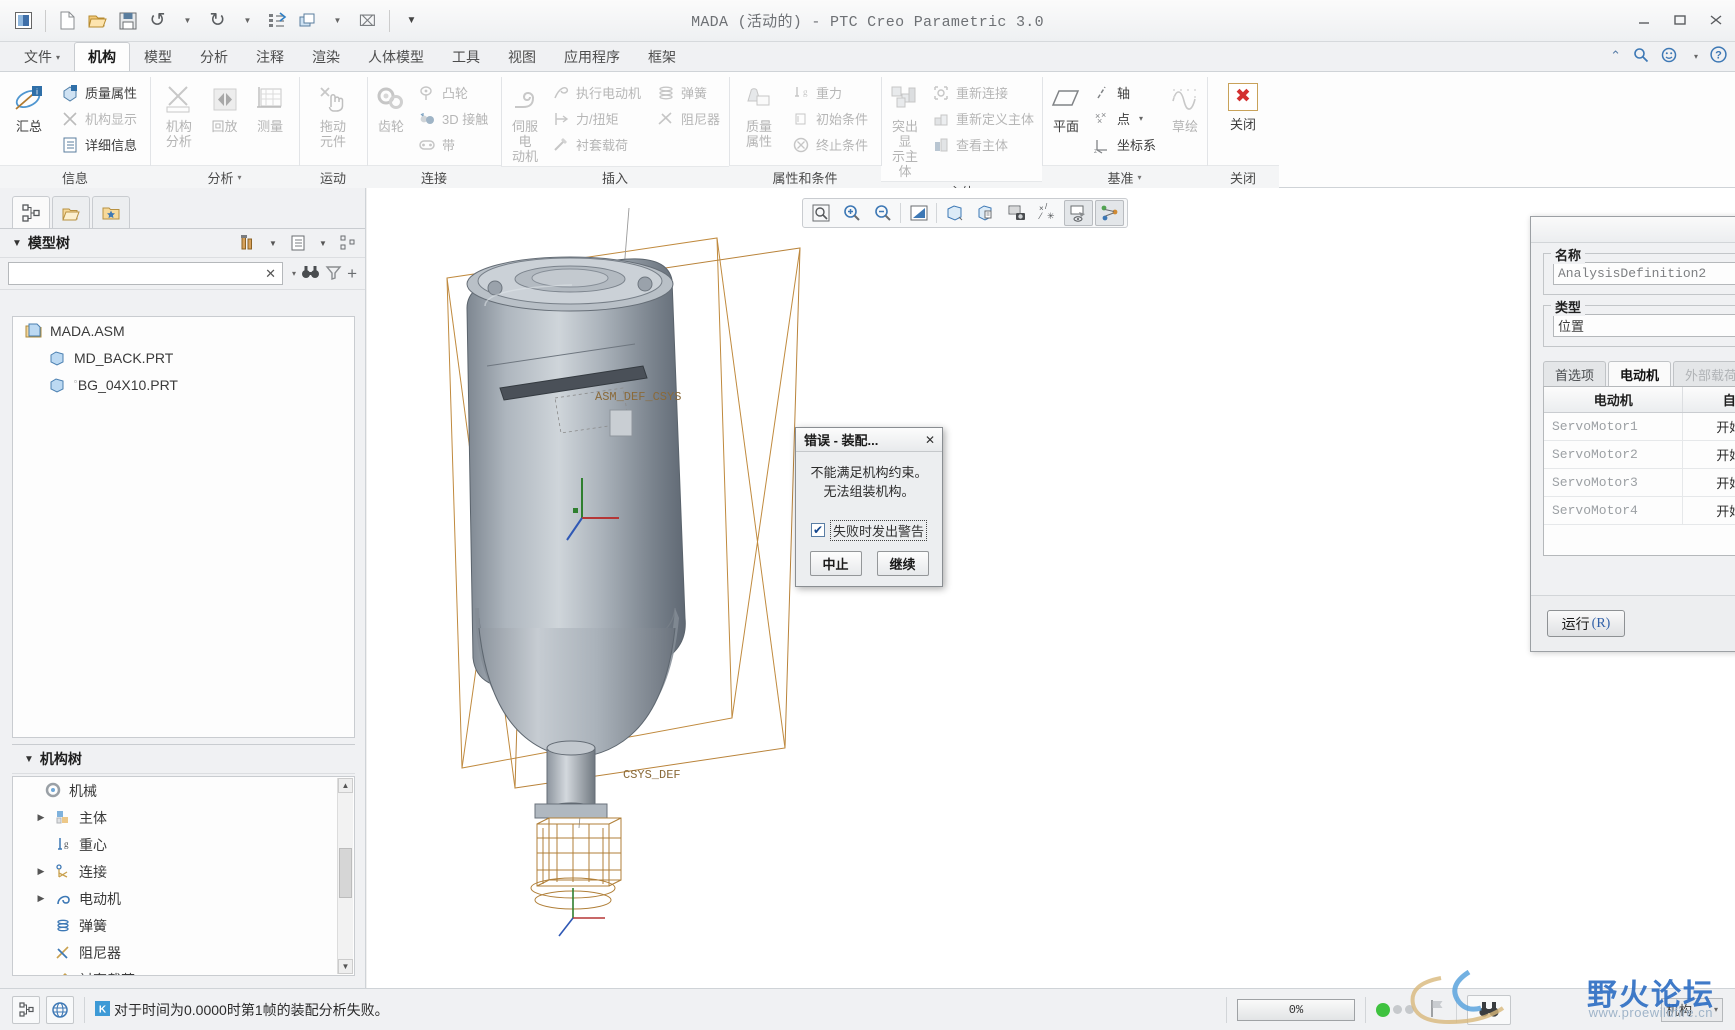 The image size is (1735, 1030). What do you see at coordinates (183, 970) in the screenshot?
I see `list-item: 衬套载荷` at bounding box center [183, 970].